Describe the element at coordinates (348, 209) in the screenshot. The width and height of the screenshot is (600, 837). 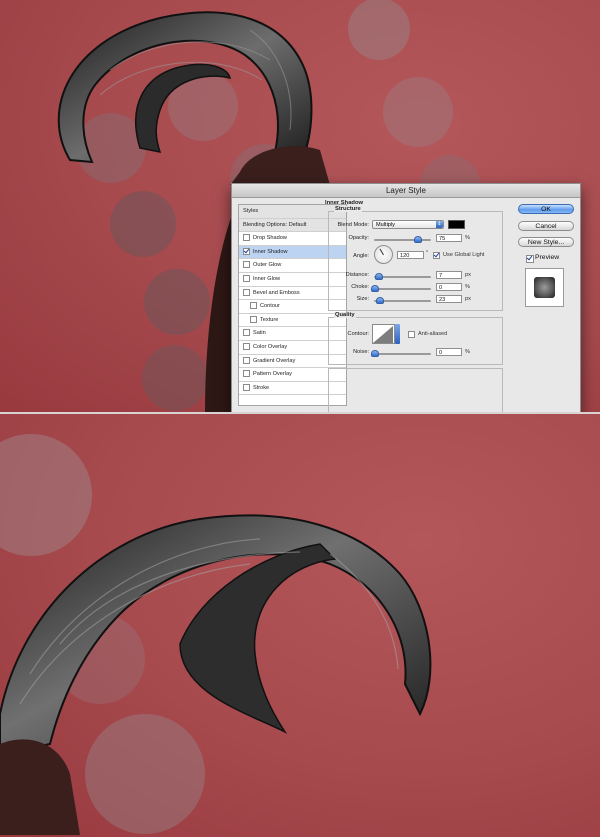
I see `structure-title: Structure` at that location.